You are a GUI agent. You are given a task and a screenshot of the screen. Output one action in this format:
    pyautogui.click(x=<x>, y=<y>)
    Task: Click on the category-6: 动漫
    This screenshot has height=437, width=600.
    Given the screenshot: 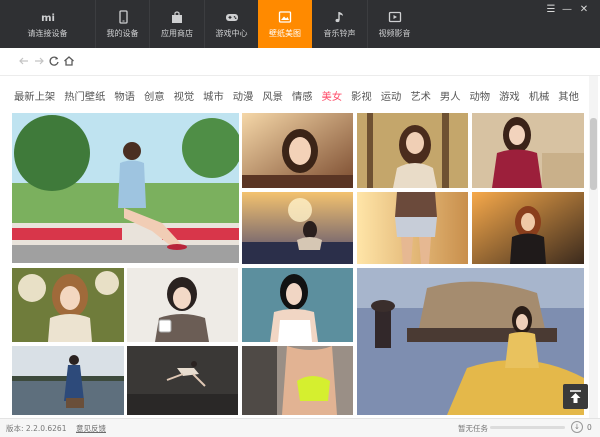 What is the action you would take?
    pyautogui.click(x=243, y=95)
    